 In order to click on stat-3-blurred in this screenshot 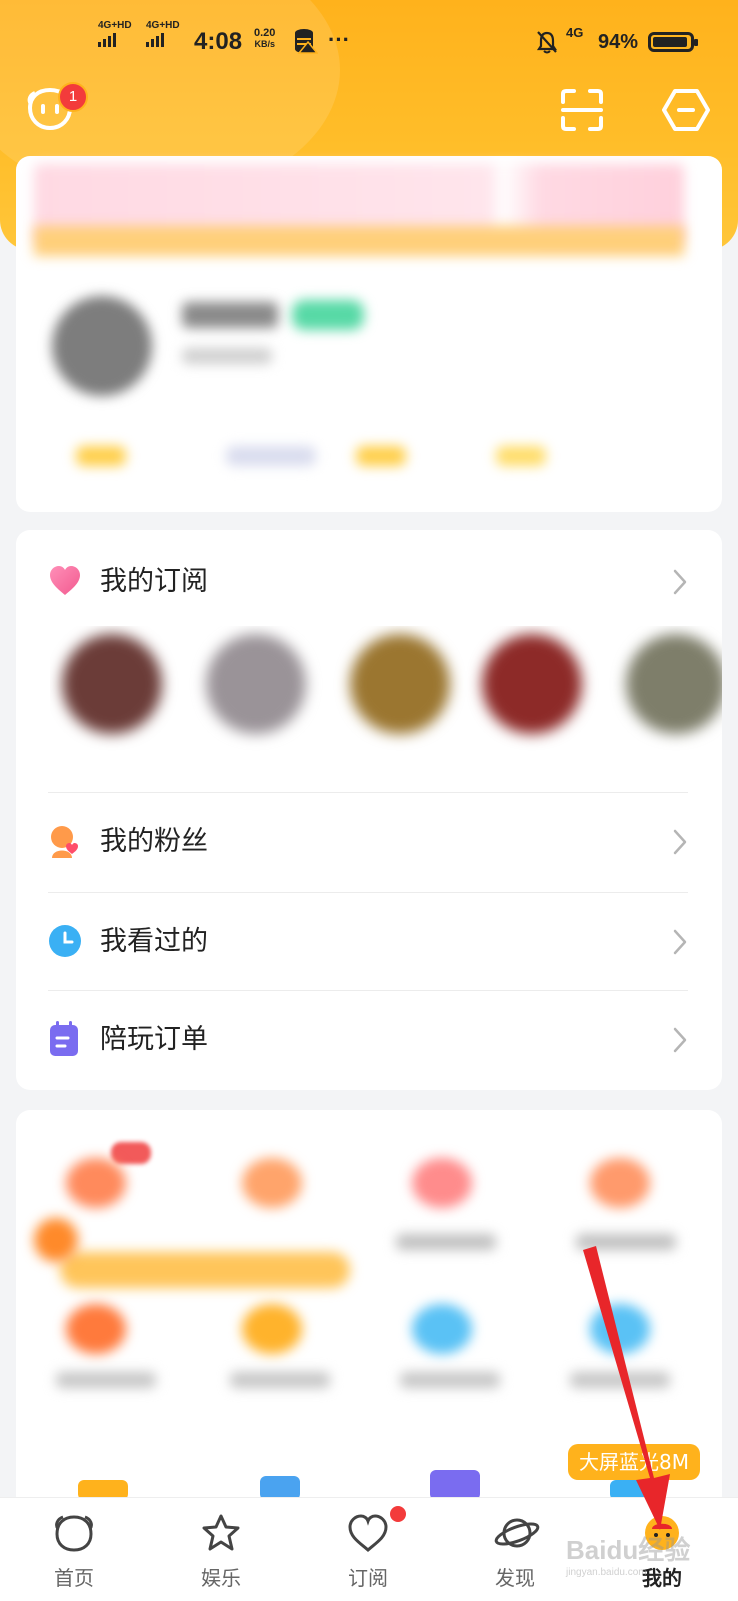, I will do `click(381, 456)`.